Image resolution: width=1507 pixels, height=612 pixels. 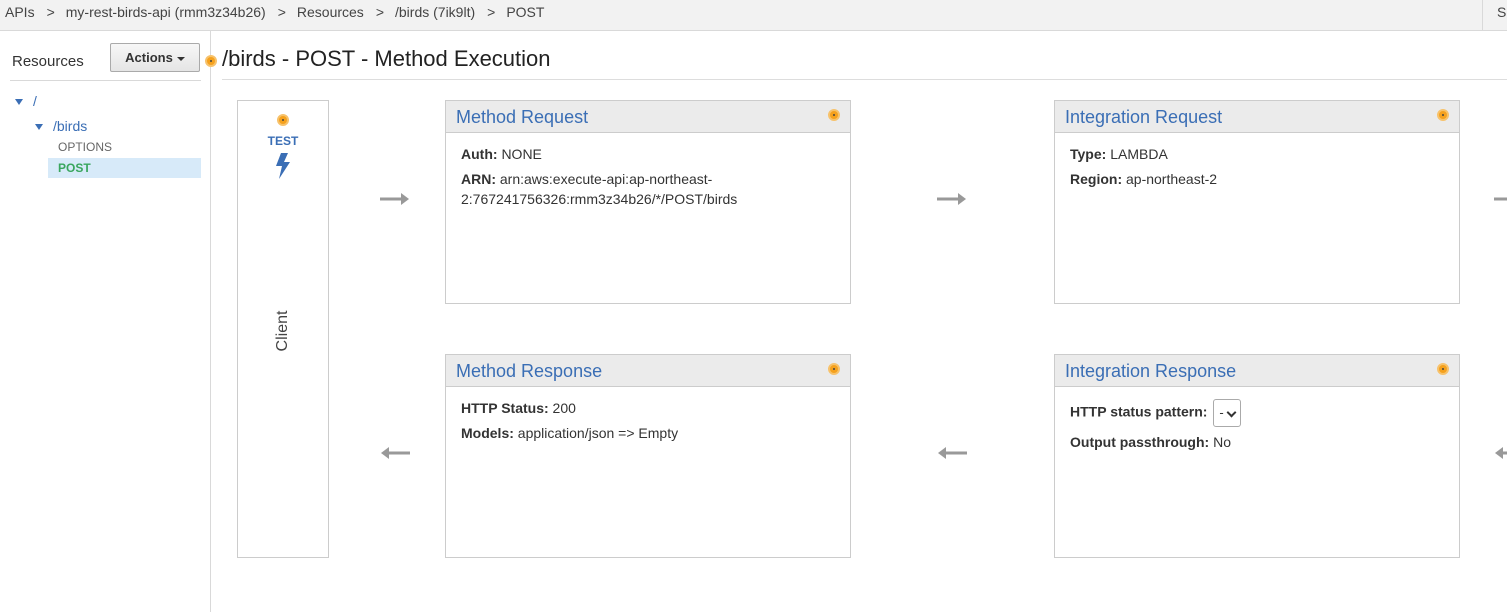 What do you see at coordinates (283, 166) in the screenshot?
I see `lightning-bolt-icon` at bounding box center [283, 166].